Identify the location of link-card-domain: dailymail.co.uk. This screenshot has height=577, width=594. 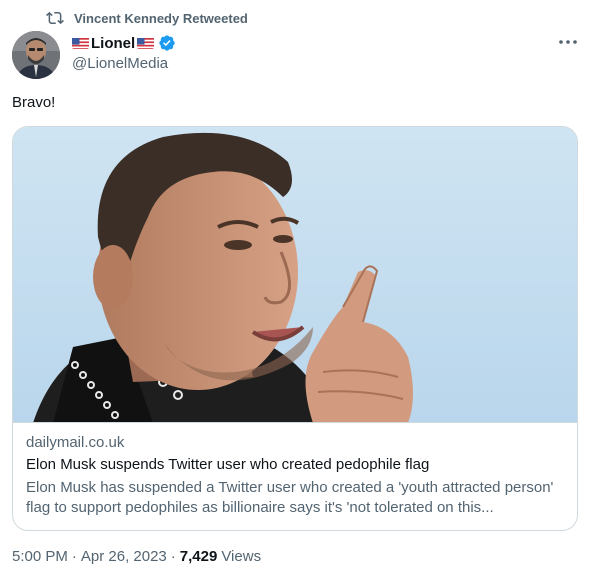
(75, 442).